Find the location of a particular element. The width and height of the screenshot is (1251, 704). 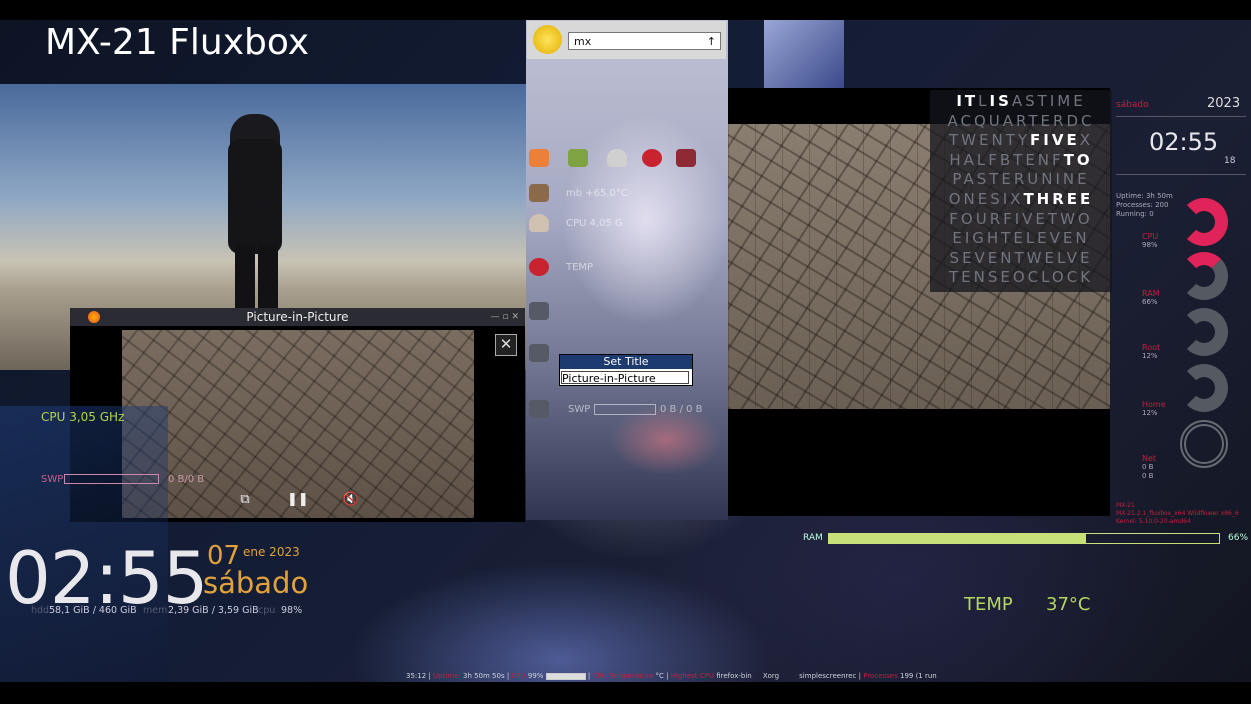

mem-value: 2,39 GiB / 3,59 GiB is located at coordinates (213, 610).